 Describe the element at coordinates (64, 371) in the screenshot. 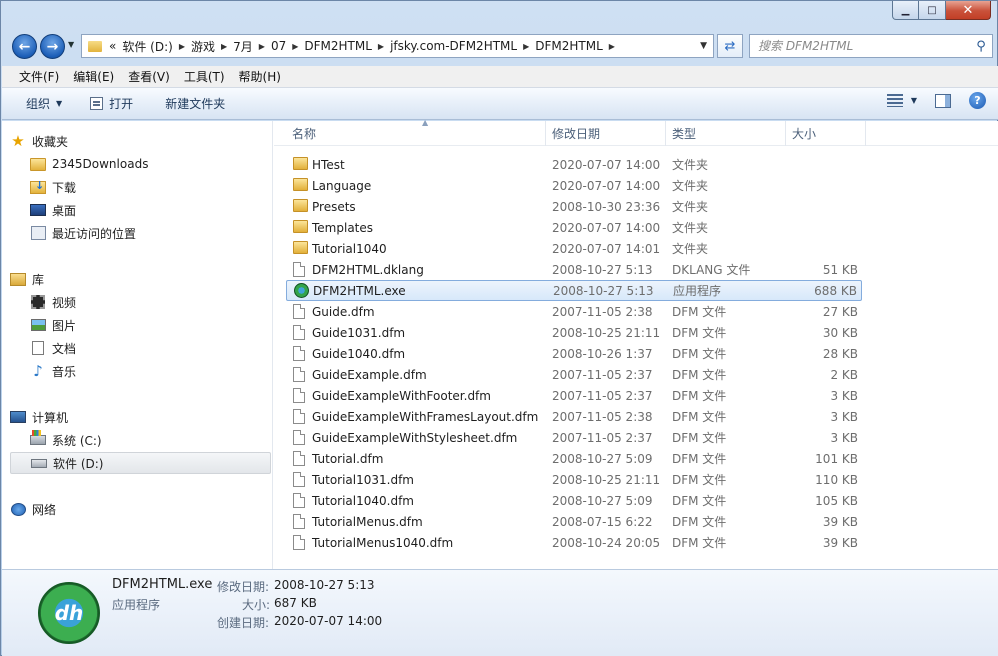

I see `nav-label: 音乐` at that location.